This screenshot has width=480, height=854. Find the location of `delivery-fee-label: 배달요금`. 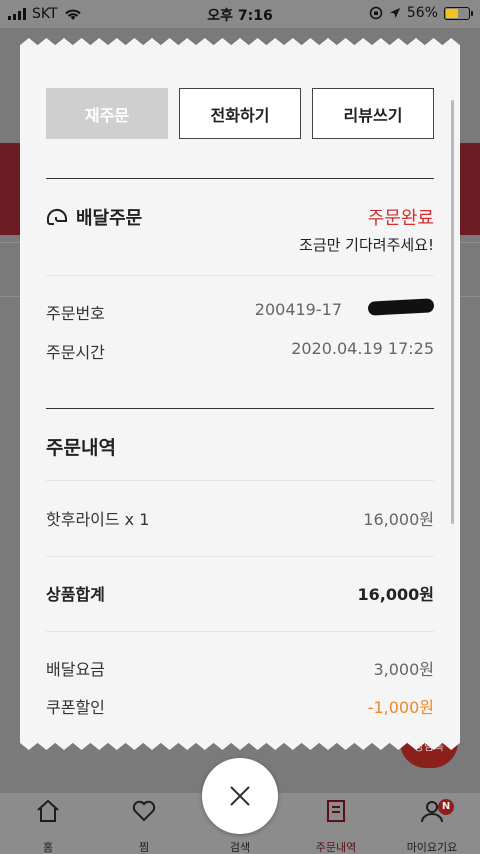

delivery-fee-label: 배달요금 is located at coordinates (75, 669).